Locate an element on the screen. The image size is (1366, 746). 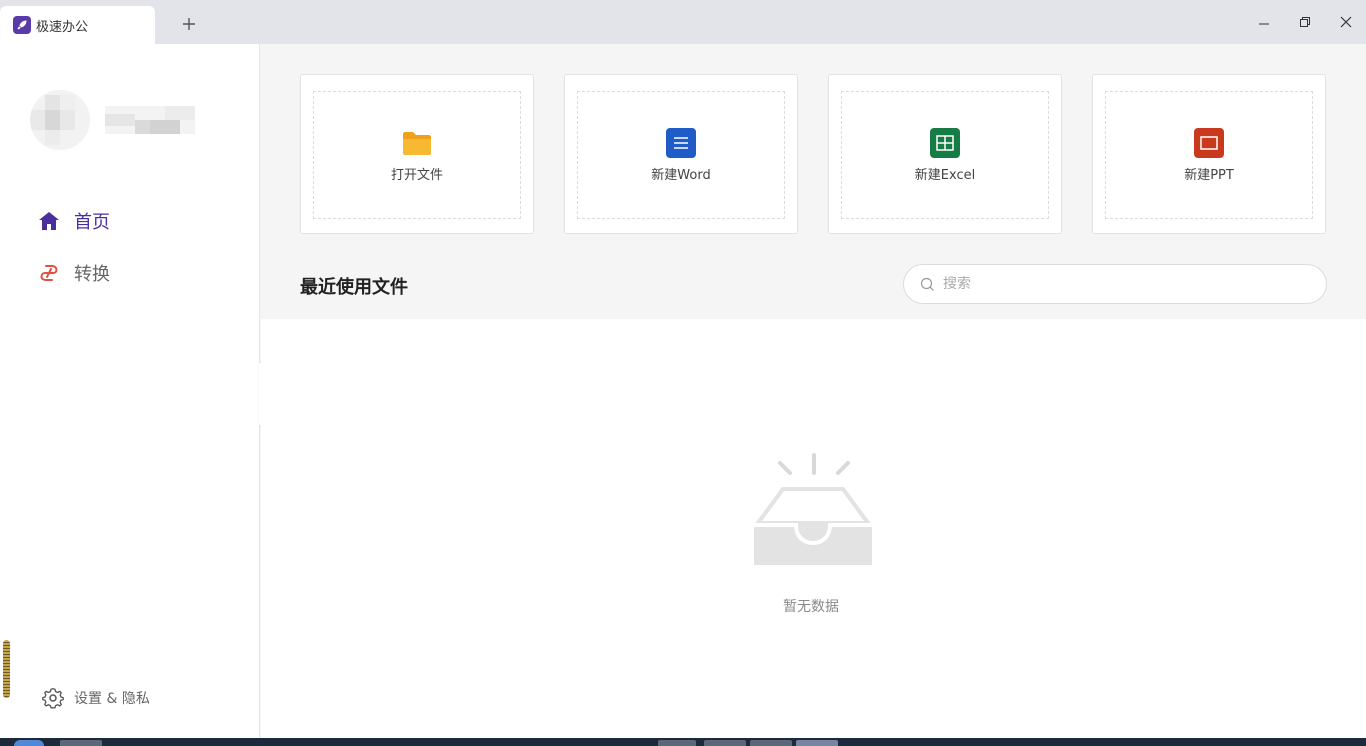
sidebar-scroll-handle is located at coordinates (6, 669).